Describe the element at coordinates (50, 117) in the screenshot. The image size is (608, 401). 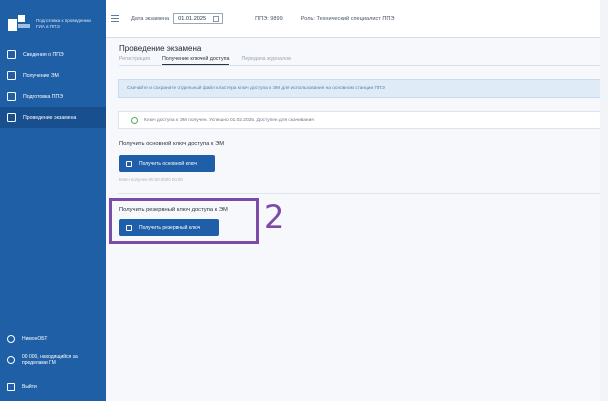
I see `sidebar-item-label: Проведение экзамена` at that location.